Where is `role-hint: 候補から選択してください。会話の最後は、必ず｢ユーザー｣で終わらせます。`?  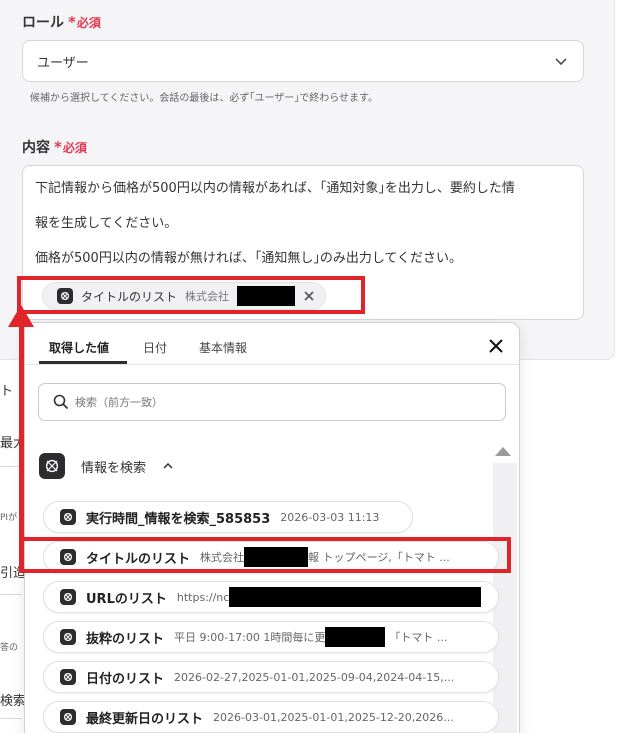
role-hint: 候補から選択してください。会話の最後は、必ず｢ユーザー｣で終わらせます。 is located at coordinates (204, 98).